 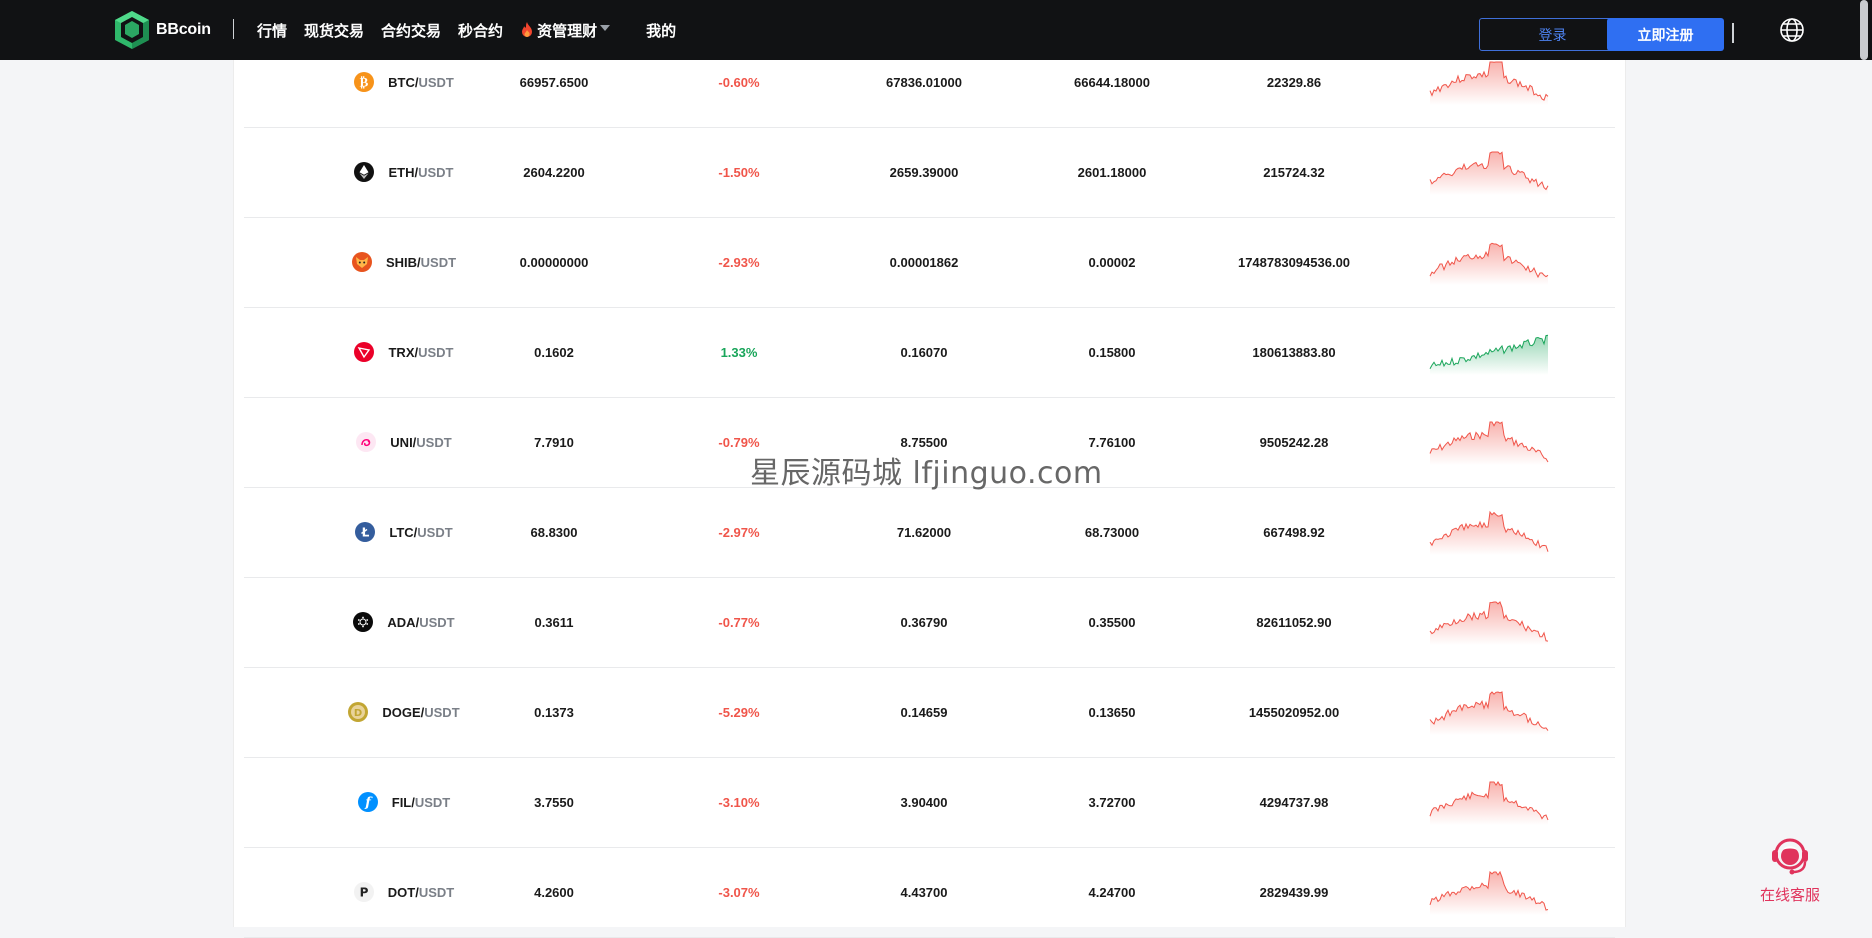 I want to click on low-price: 4.24700, so click(x=1112, y=892).